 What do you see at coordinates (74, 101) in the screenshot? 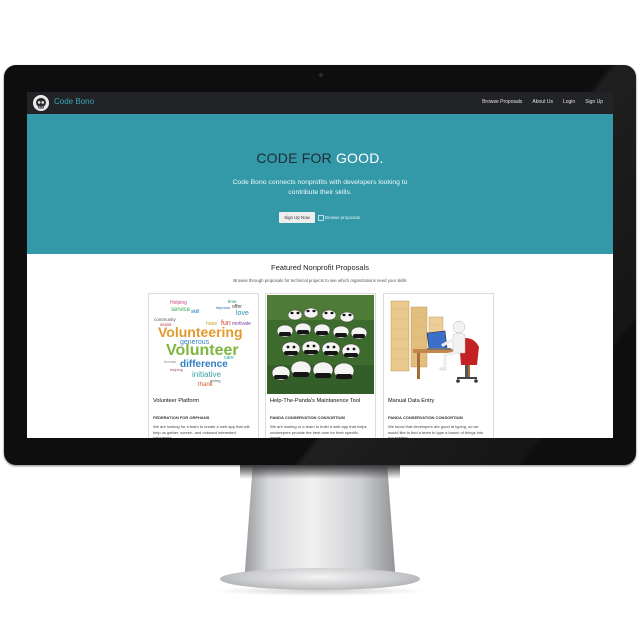
I see `brand-name: Code Bono` at bounding box center [74, 101].